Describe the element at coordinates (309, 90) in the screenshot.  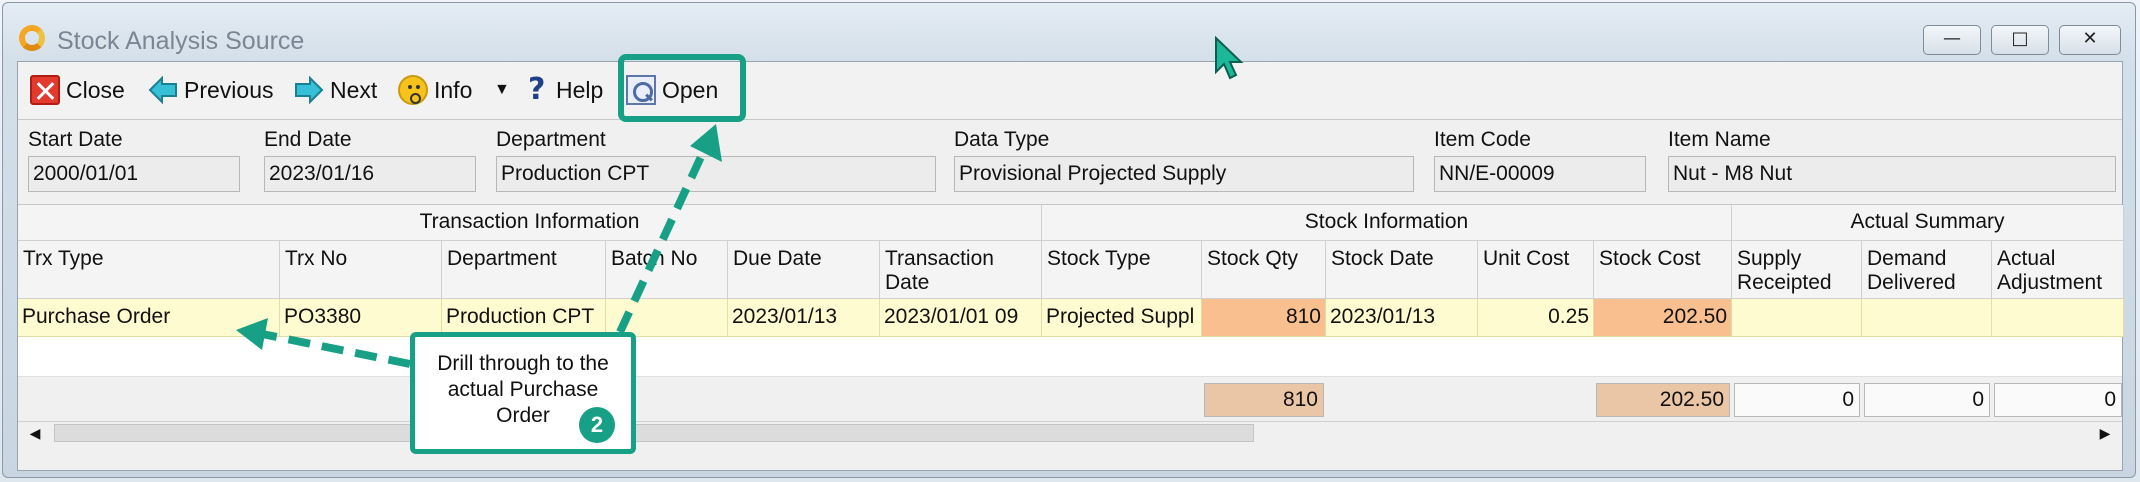
I see `arrow-right-icon` at that location.